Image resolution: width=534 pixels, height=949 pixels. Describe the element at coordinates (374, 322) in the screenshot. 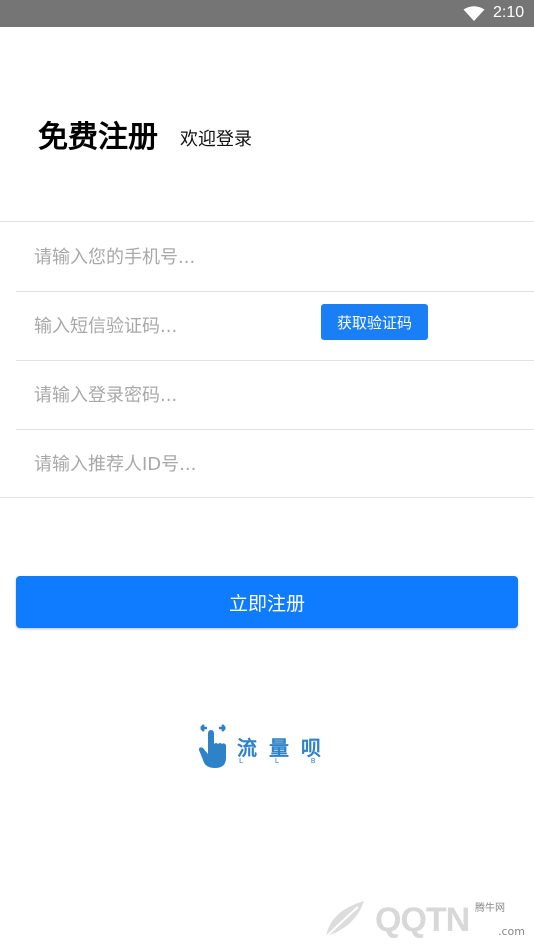

I see `get-sms-code-button: 获取验证码` at that location.